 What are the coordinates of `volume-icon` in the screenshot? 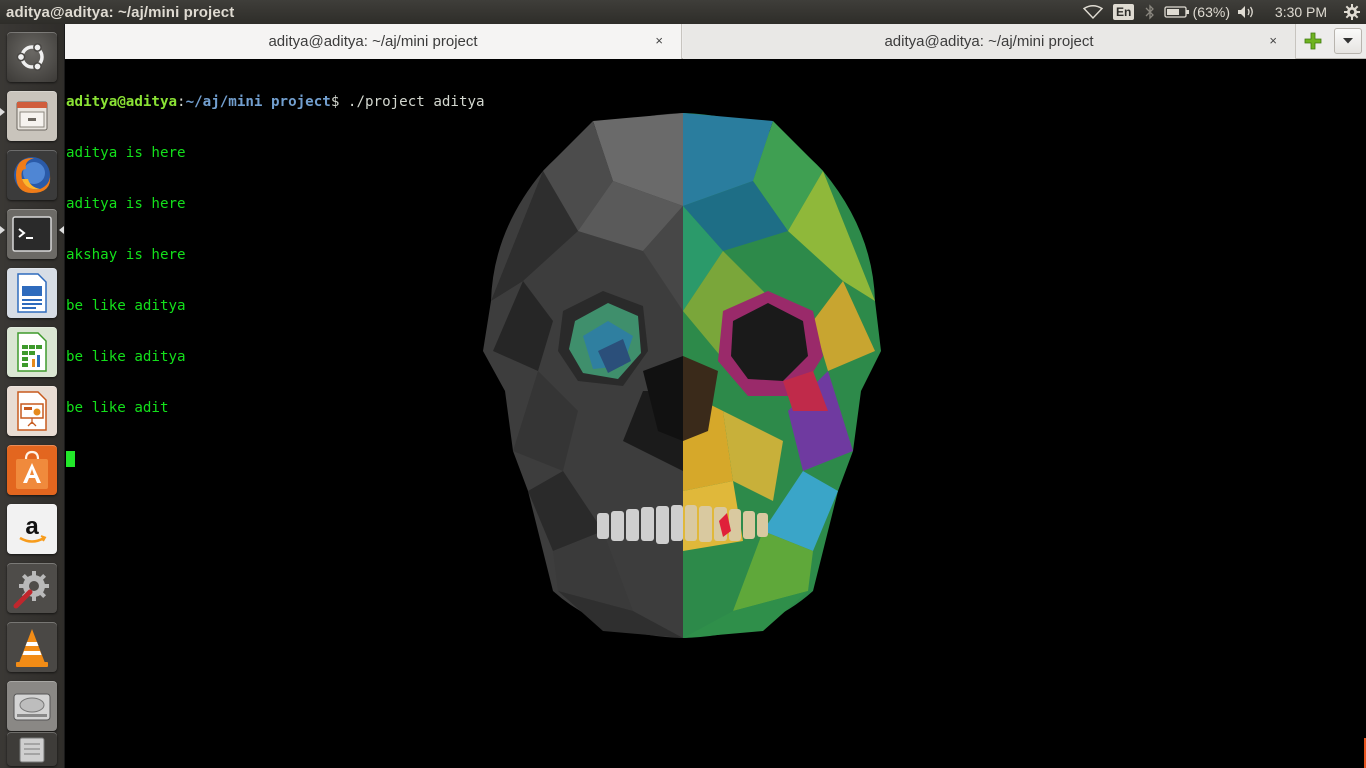 It's located at (1247, 12).